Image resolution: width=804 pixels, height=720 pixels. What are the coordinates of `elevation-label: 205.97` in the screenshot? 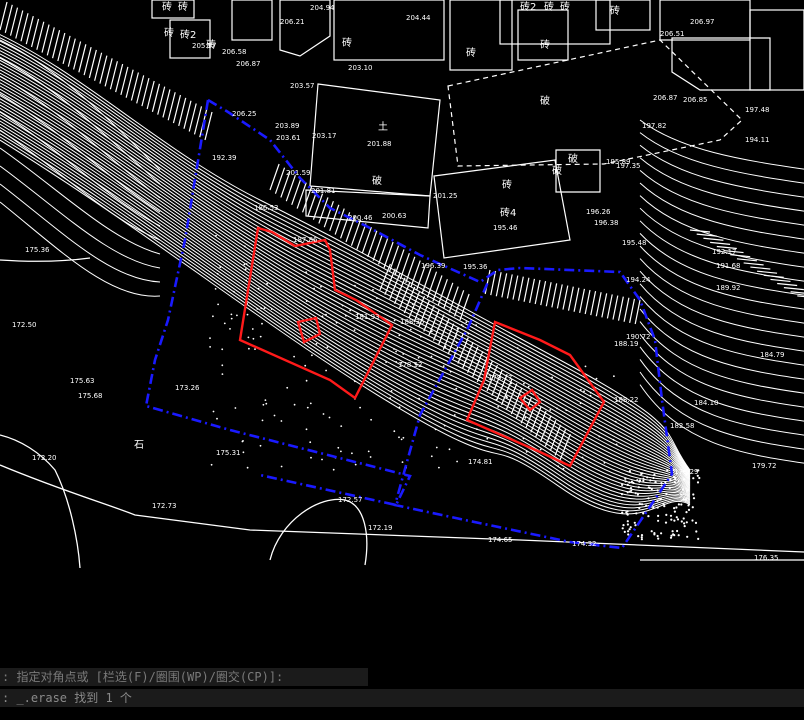 It's located at (204, 46).